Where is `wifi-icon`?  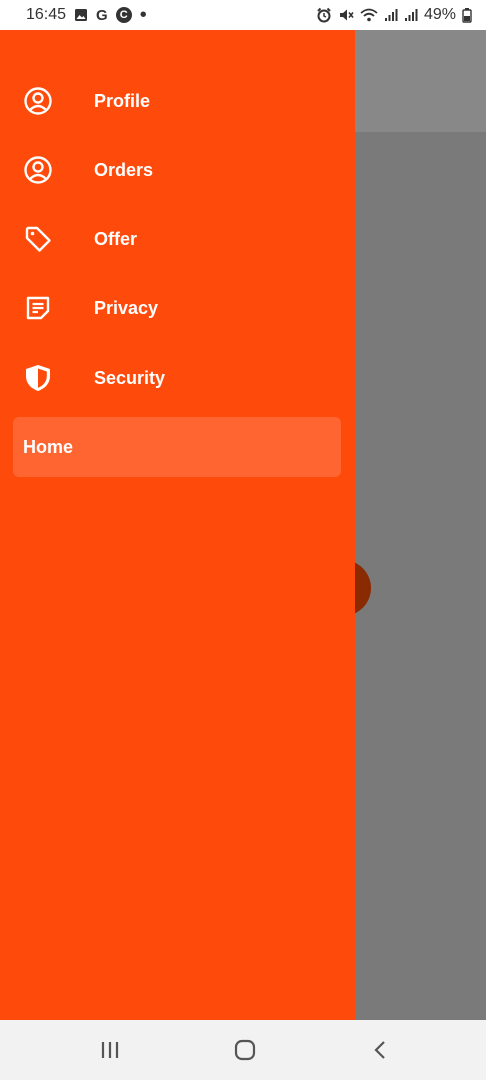 wifi-icon is located at coordinates (369, 15).